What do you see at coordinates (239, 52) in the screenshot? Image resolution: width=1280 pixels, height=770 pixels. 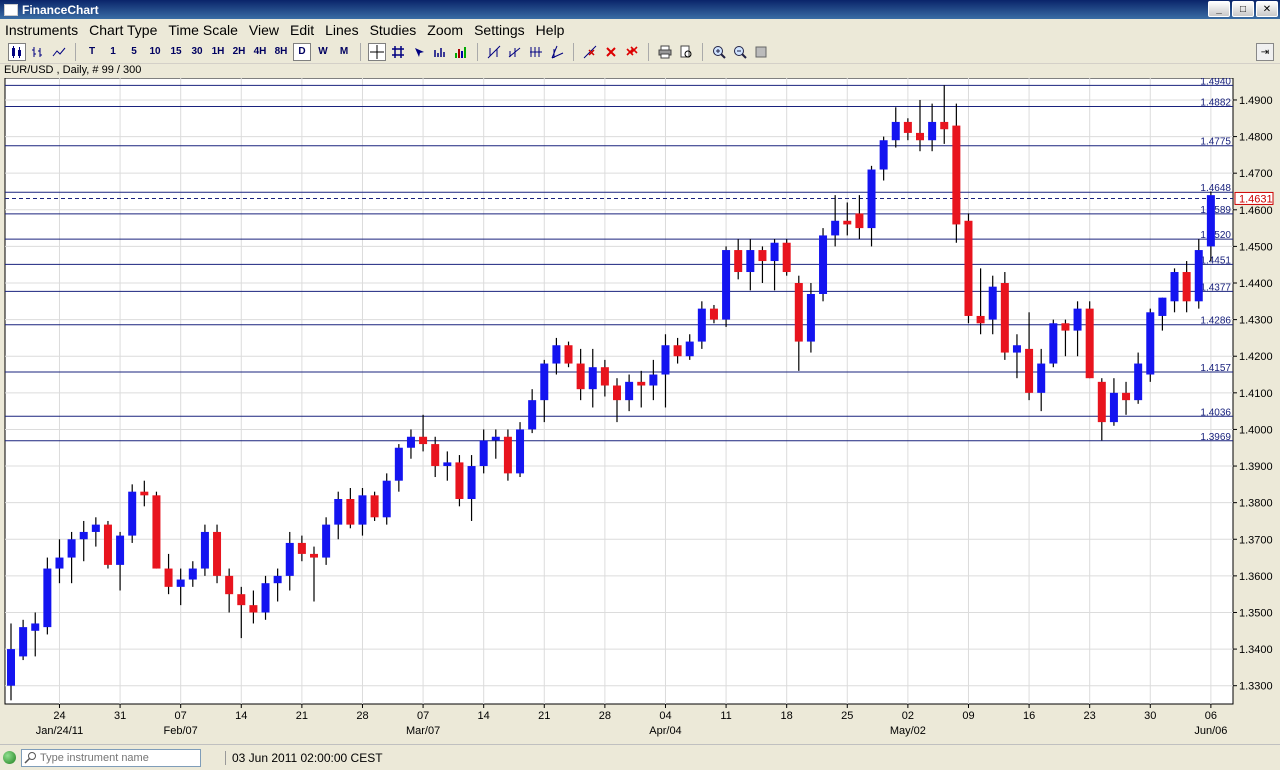 I see `timeframe-2h-button: 2H` at bounding box center [239, 52].